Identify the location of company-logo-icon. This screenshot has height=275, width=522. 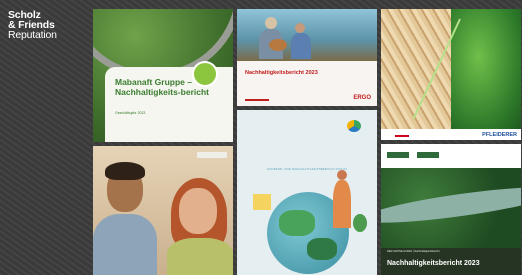
(354, 126).